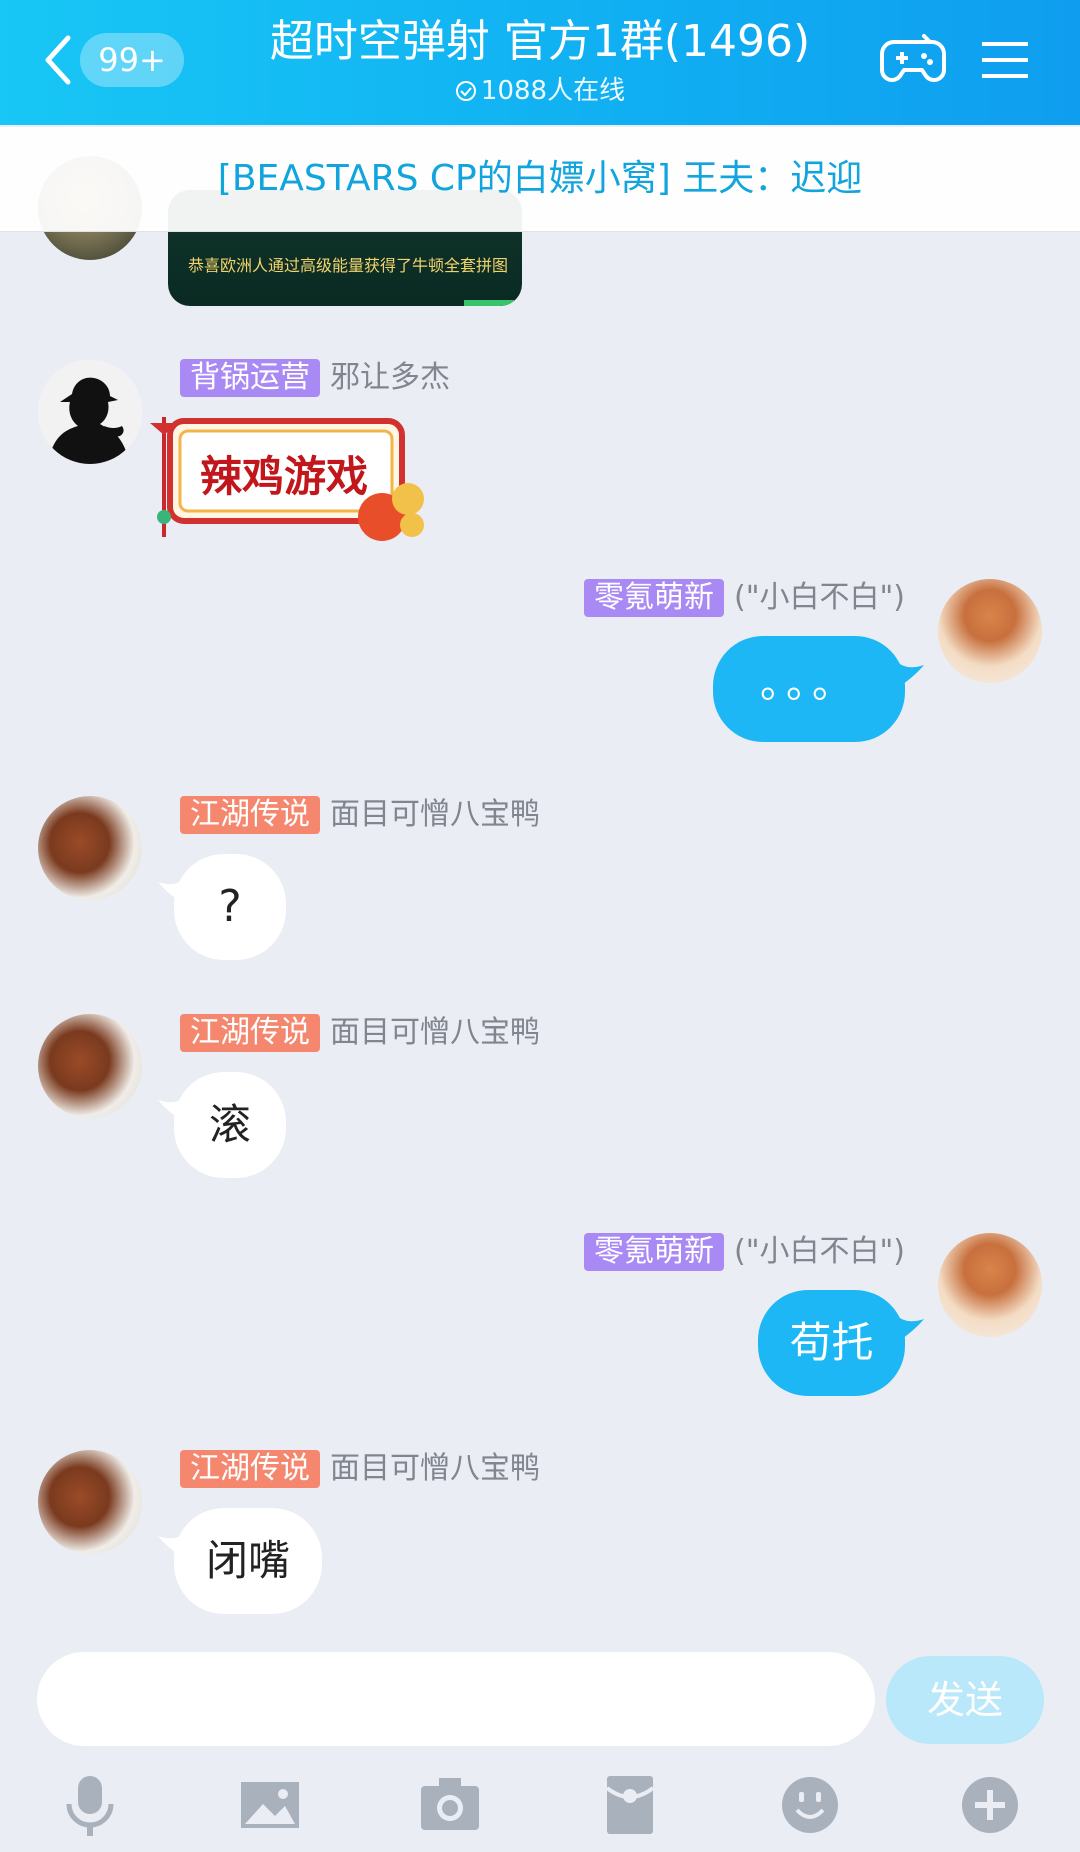  Describe the element at coordinates (913, 60) in the screenshot. I see `gamepad-icon` at that location.